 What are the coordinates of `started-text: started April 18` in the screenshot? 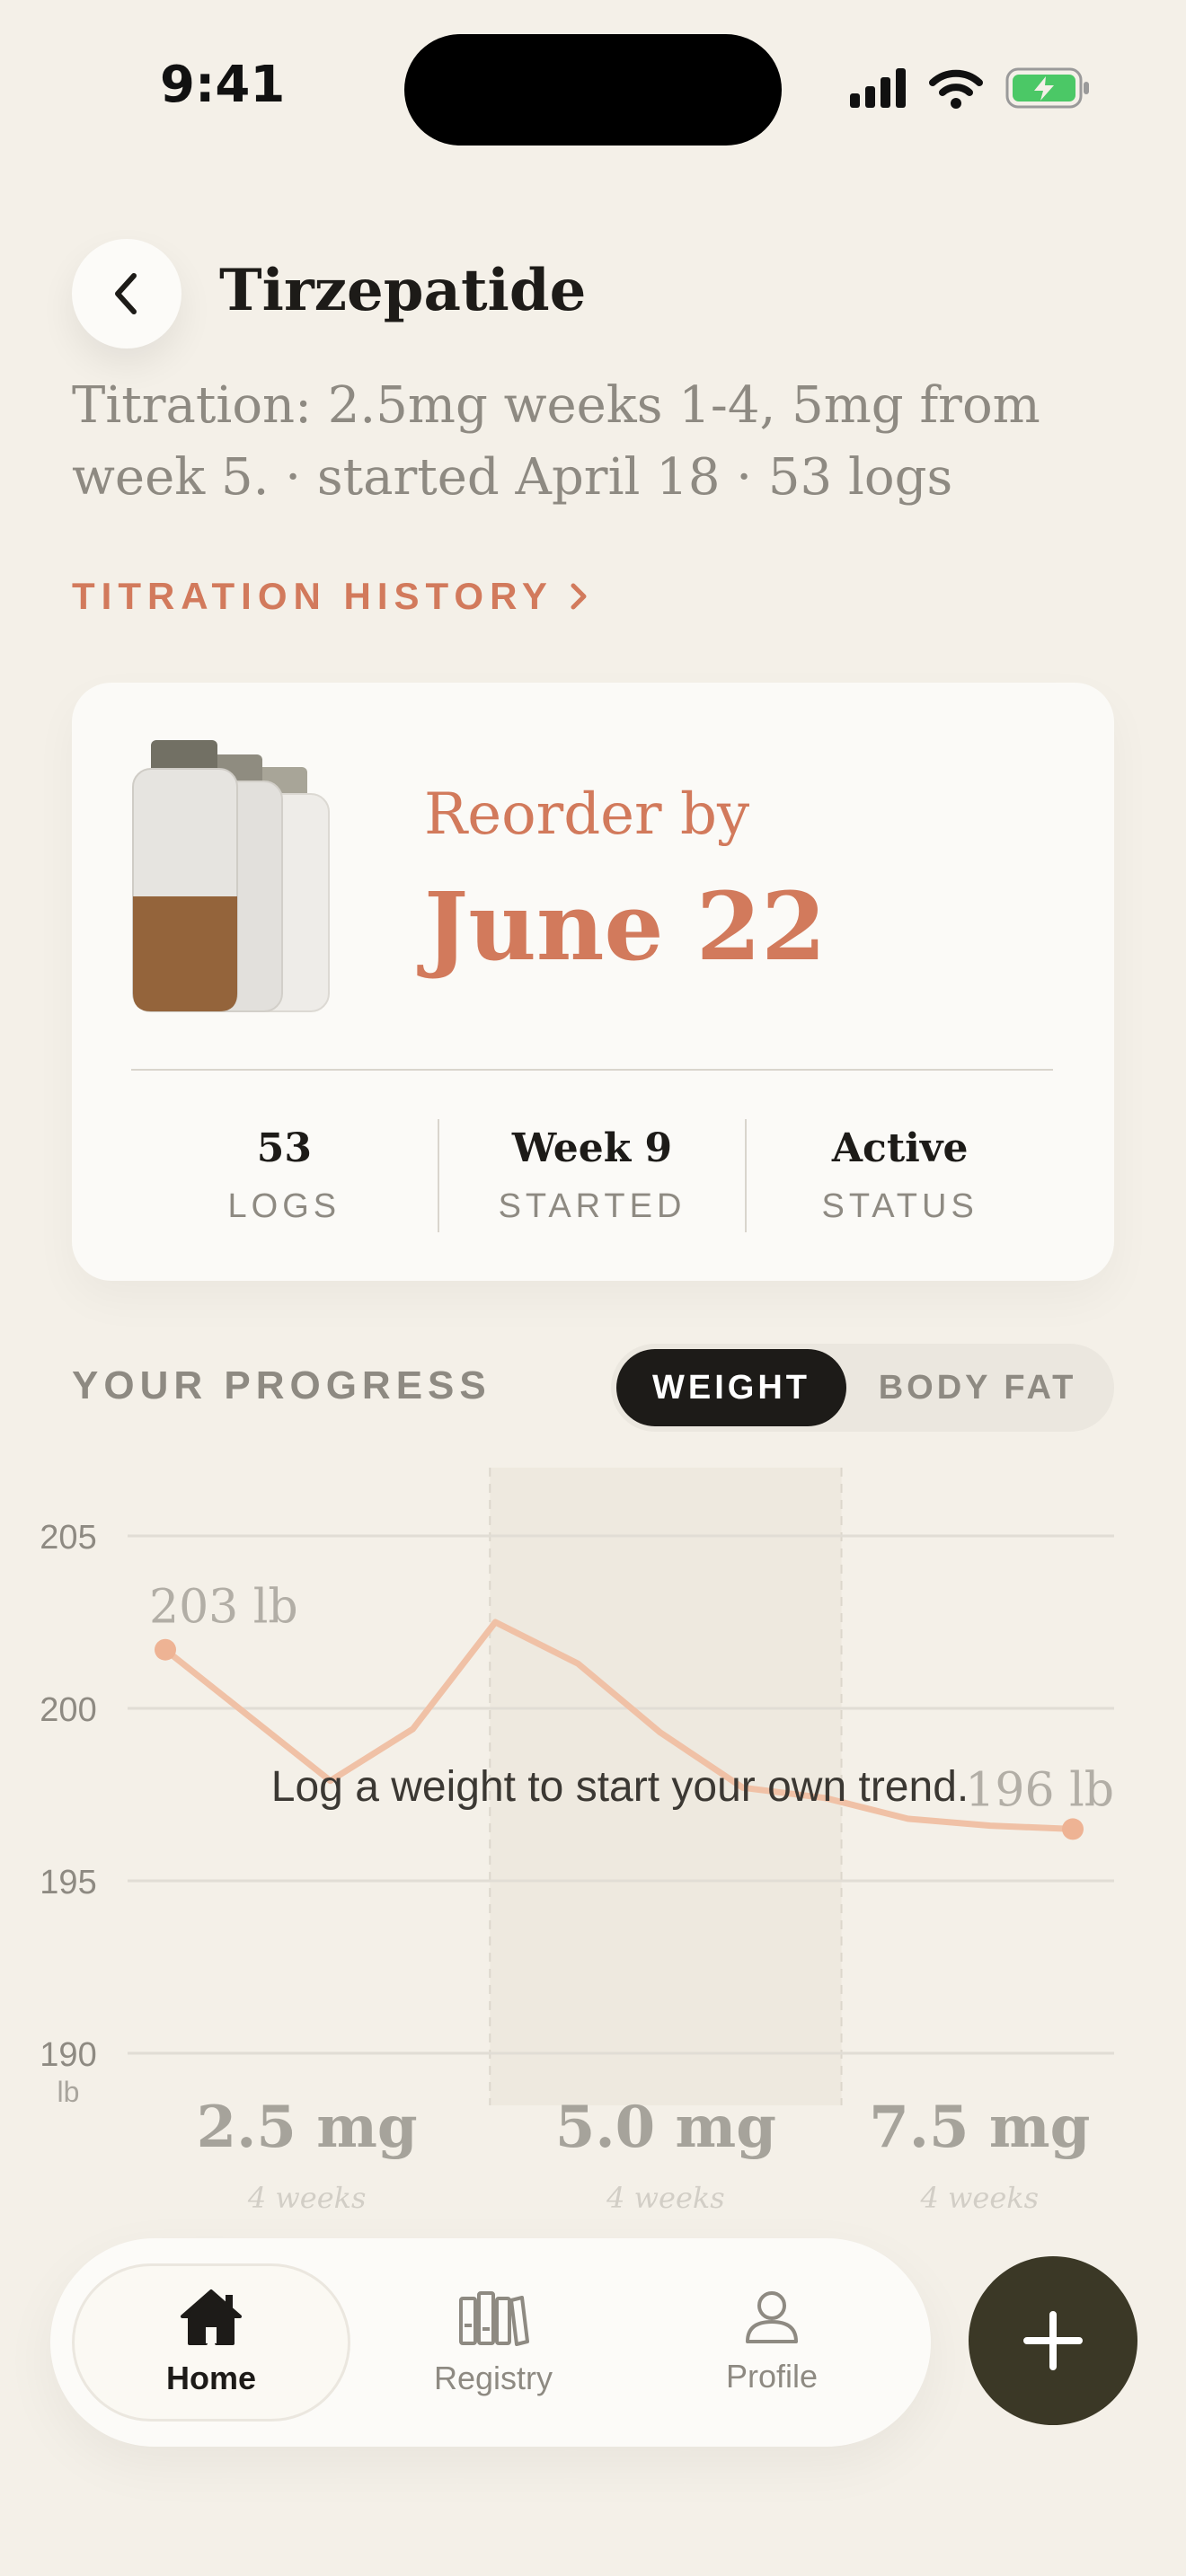 It's located at (518, 477).